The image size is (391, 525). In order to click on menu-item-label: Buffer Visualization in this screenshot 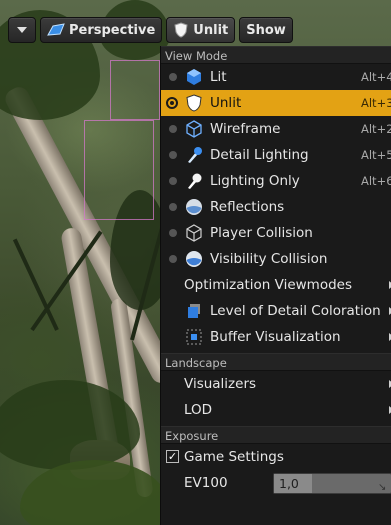, I will do `click(275, 337)`.